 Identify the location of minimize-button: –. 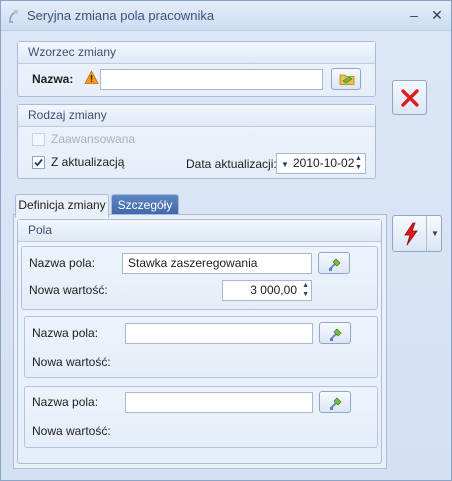
(414, 15).